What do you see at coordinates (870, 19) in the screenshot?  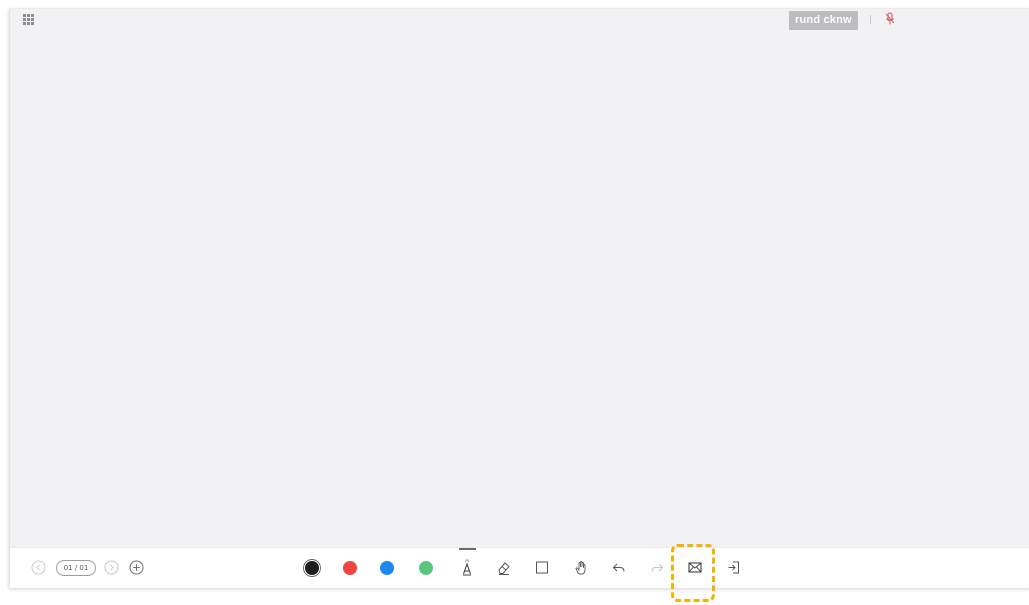 I see `header-divider` at bounding box center [870, 19].